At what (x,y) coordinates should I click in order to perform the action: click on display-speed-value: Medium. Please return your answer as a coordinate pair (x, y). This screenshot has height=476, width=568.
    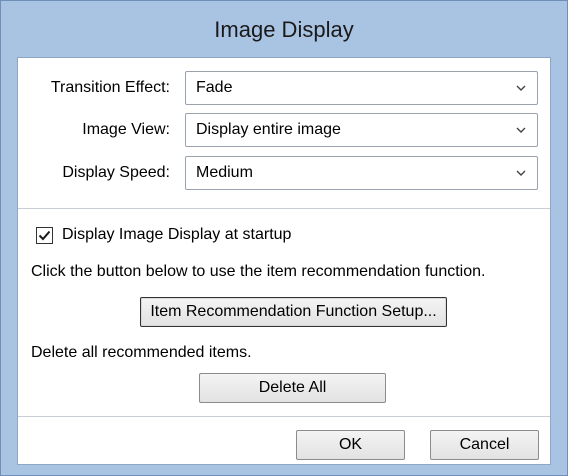
    Looking at the image, I should click on (224, 172).